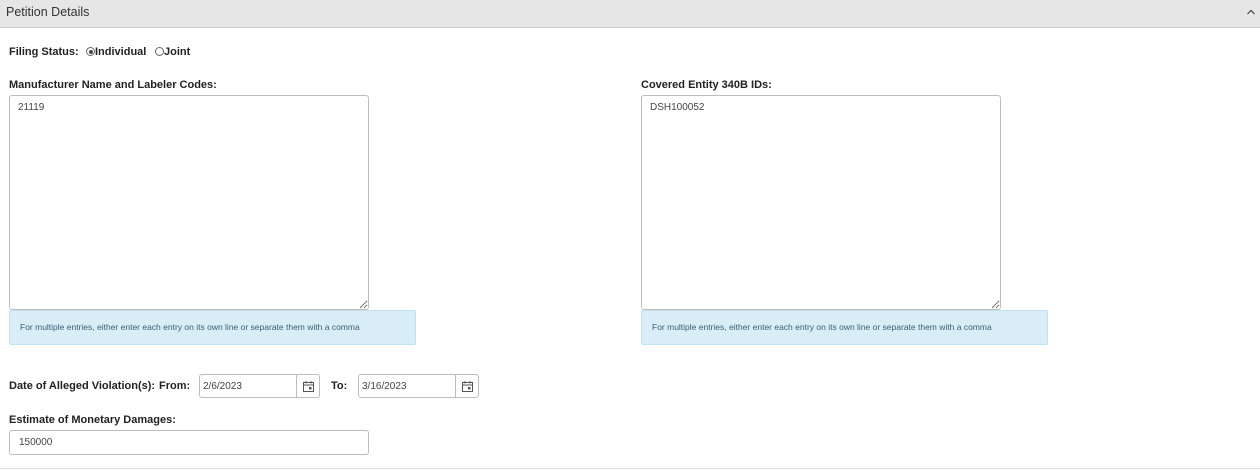 The width and height of the screenshot is (1260, 470). I want to click on manufacturer-textarea, so click(189, 202).